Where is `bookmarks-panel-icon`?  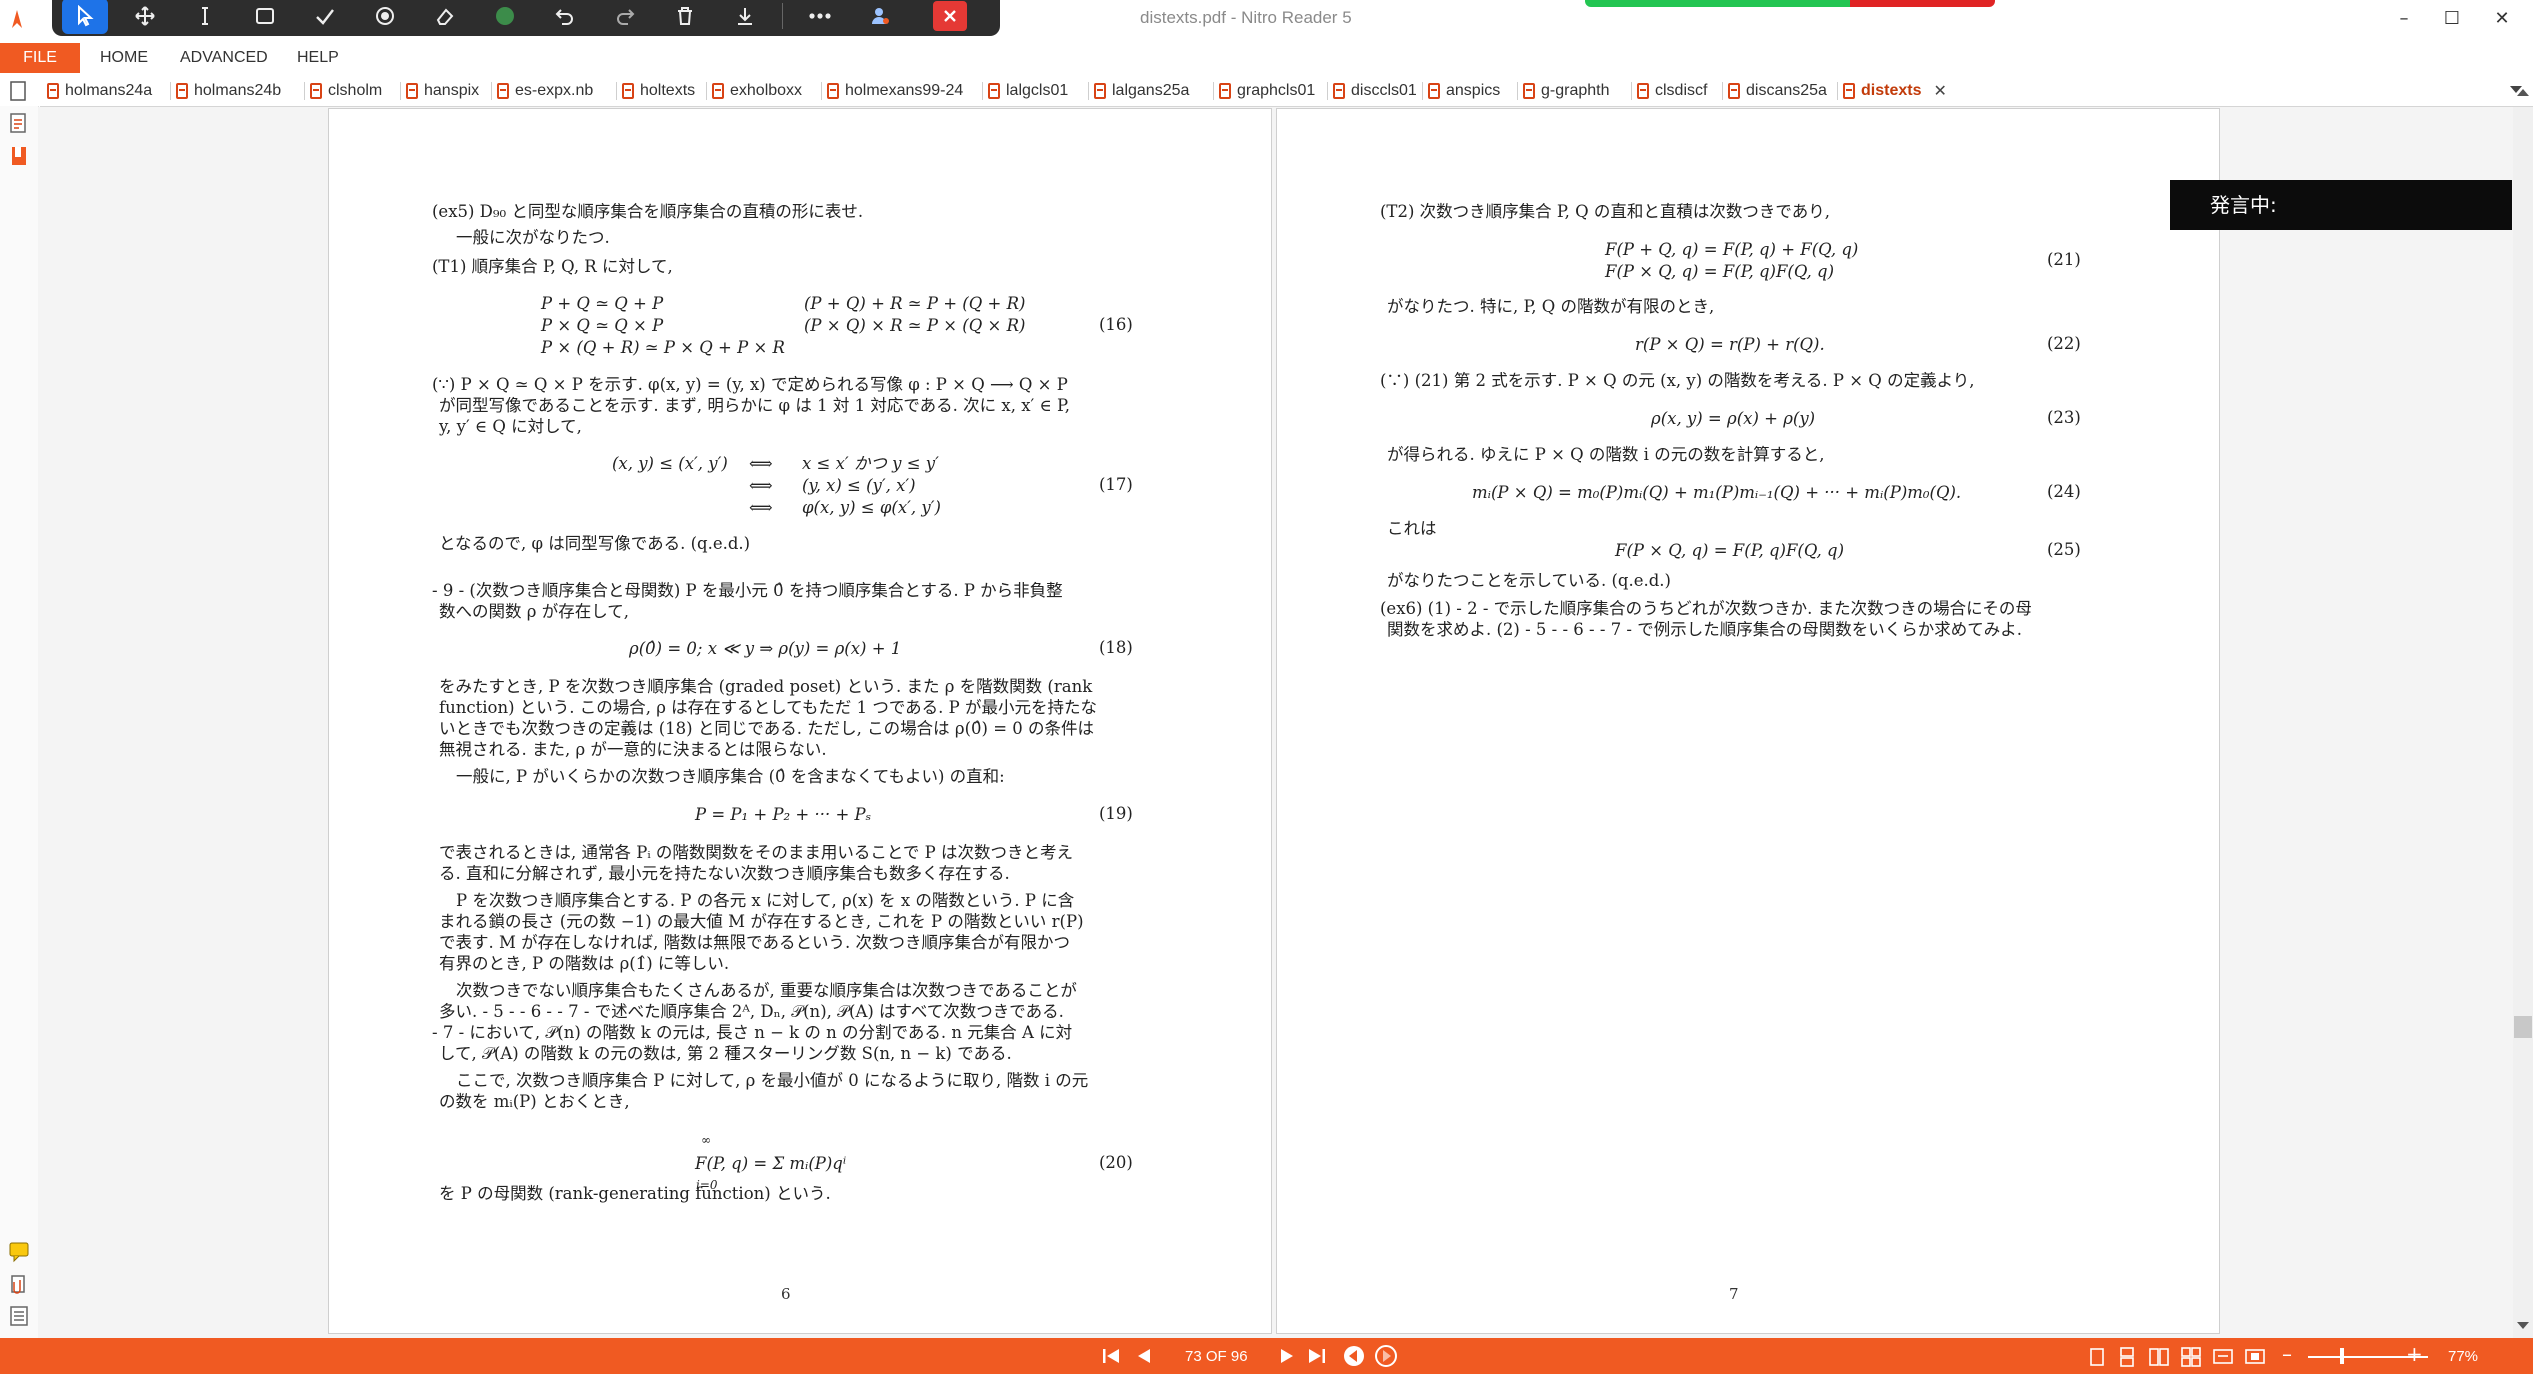
bookmarks-panel-icon is located at coordinates (19, 156).